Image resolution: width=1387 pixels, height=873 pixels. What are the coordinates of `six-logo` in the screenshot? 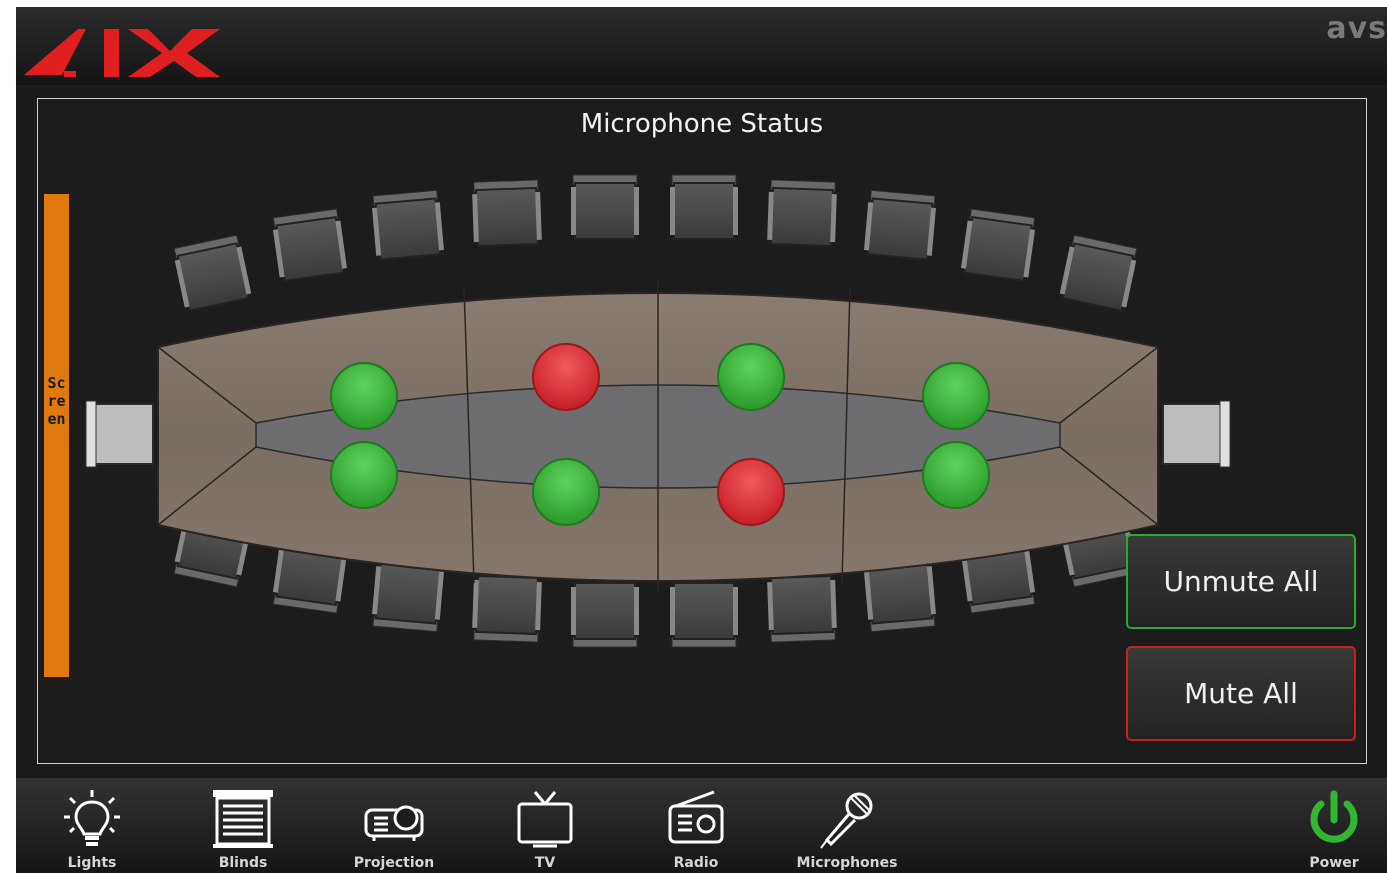 It's located at (122, 53).